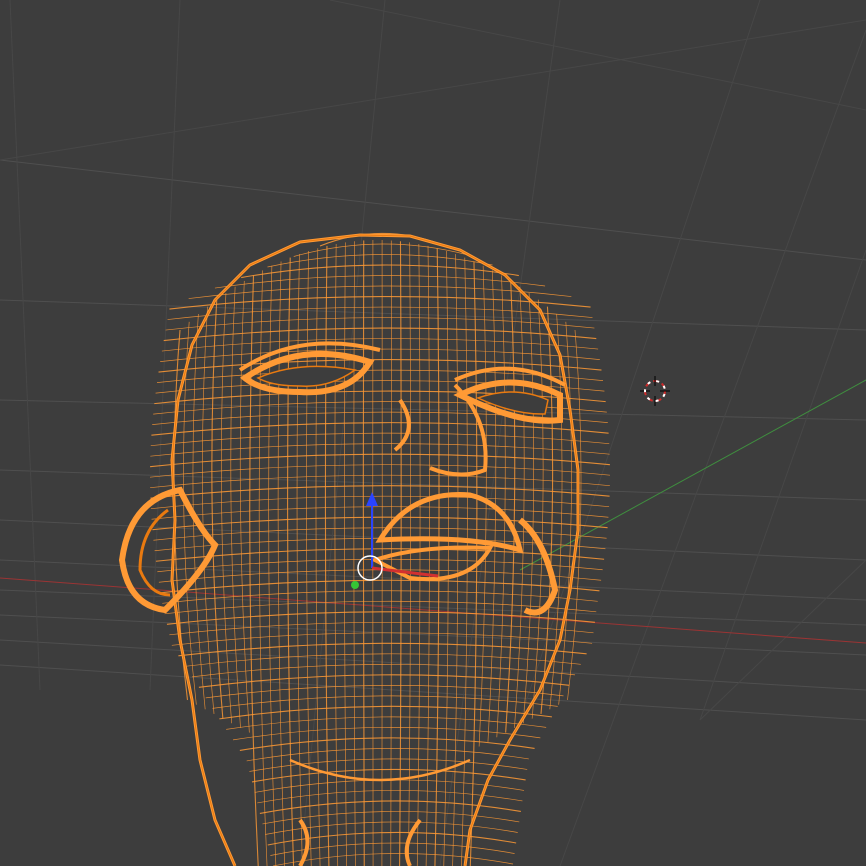  Describe the element at coordinates (355, 585) in the screenshot. I see `gizmo-y-handle` at that location.